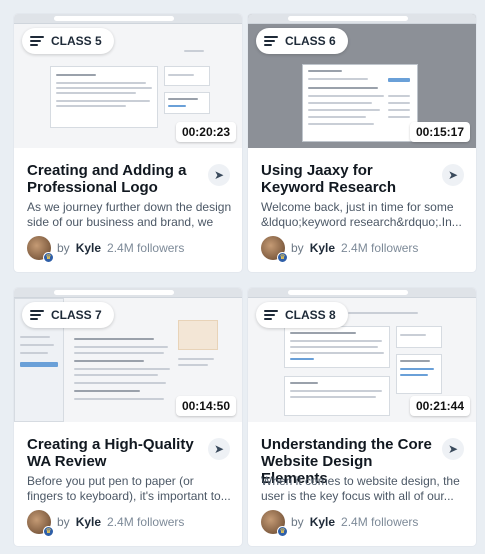 Image resolution: width=485 pixels, height=554 pixels. Describe the element at coordinates (349, 179) in the screenshot. I see `course-title: Using Jaaxy for Keyword Research` at that location.